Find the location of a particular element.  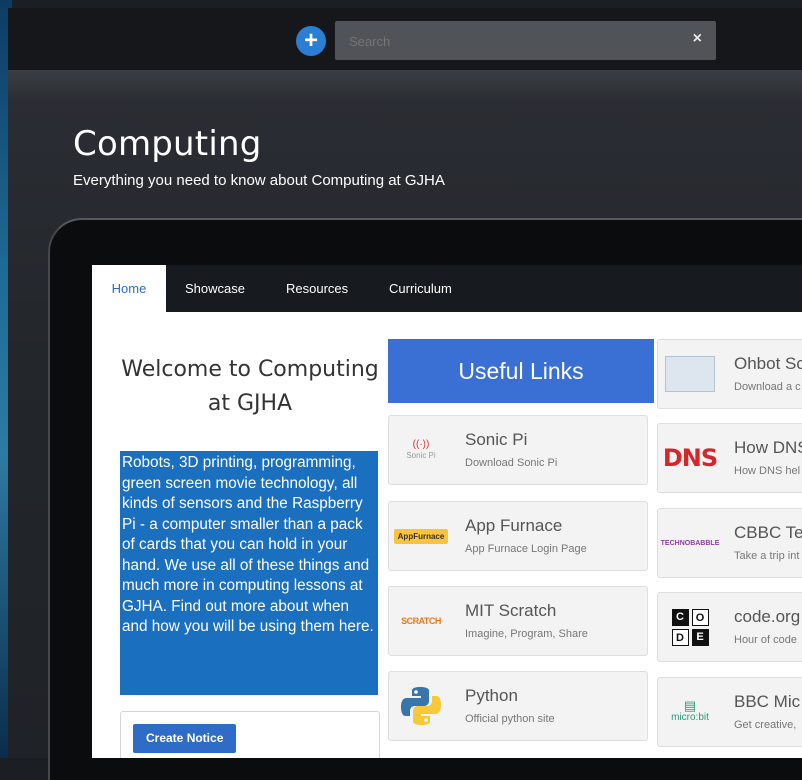

tab-bar: Home Showcase Resources Curriculum is located at coordinates (447, 288).